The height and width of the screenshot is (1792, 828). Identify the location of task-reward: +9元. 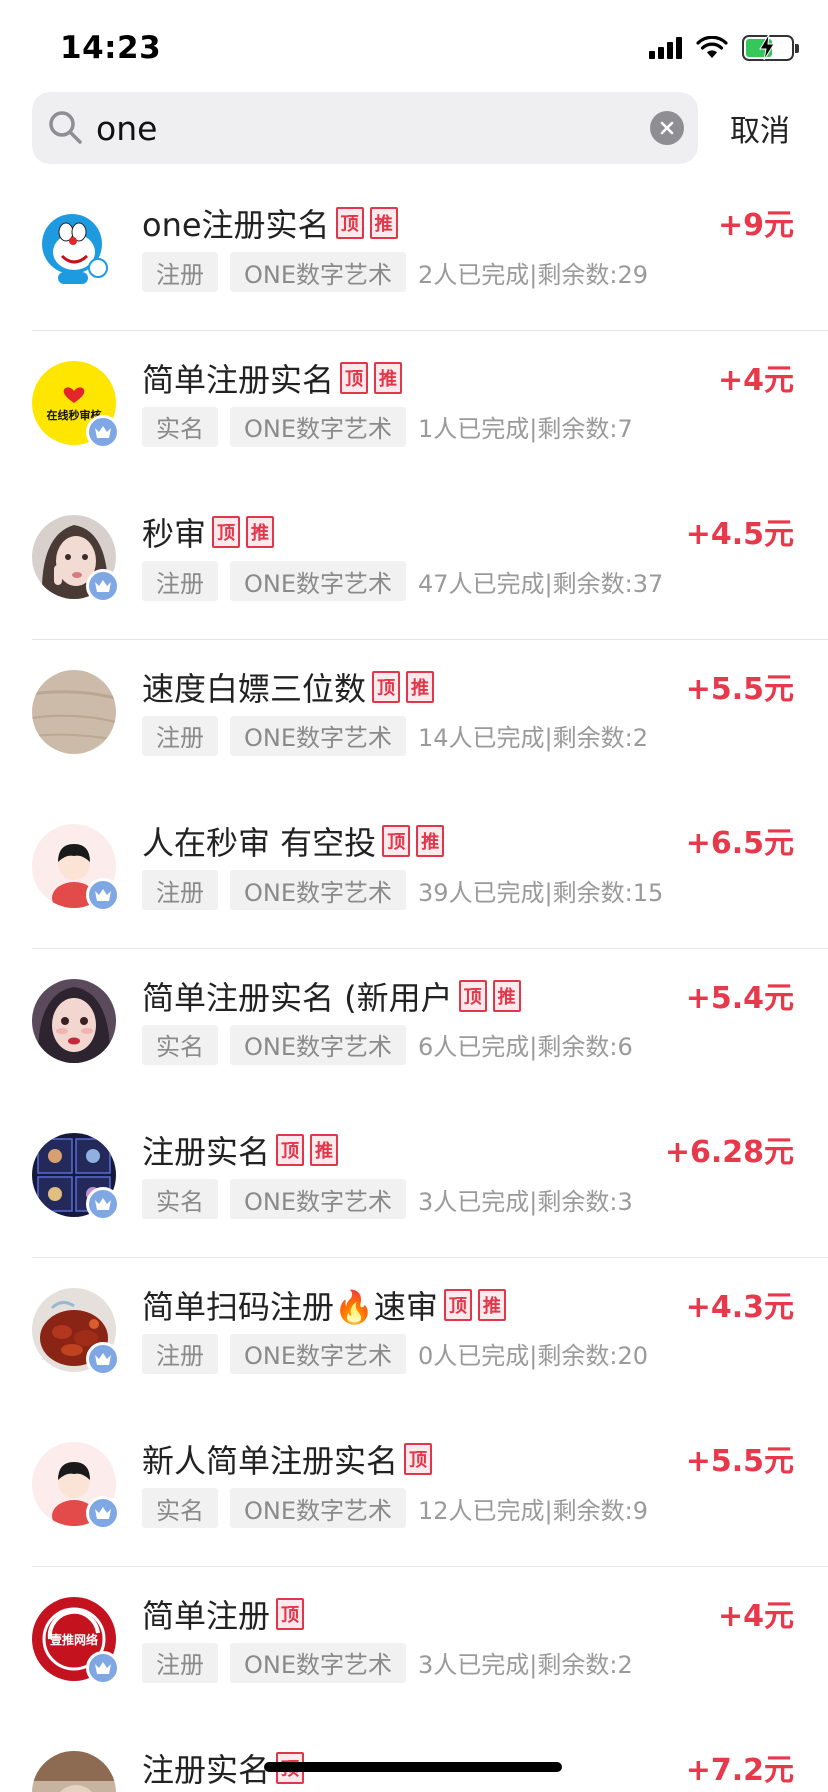
(755, 225).